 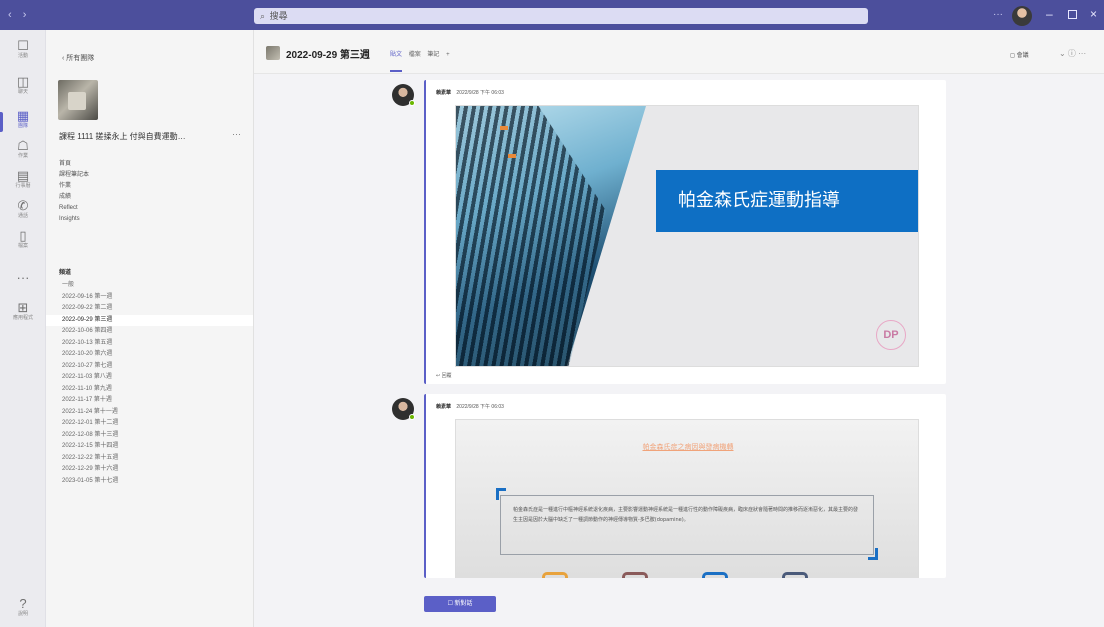 I want to click on search-placeholder: 搜尋, so click(x=278, y=16).